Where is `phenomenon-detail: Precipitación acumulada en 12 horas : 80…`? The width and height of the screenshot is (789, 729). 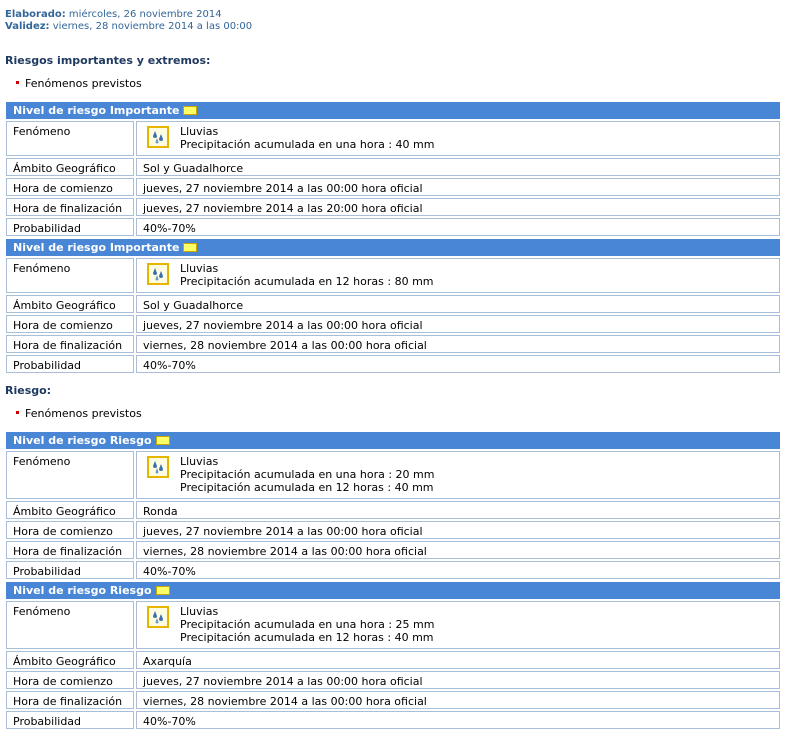
phenomenon-detail: Precipitación acumulada en 12 horas : 80… is located at coordinates (307, 281).